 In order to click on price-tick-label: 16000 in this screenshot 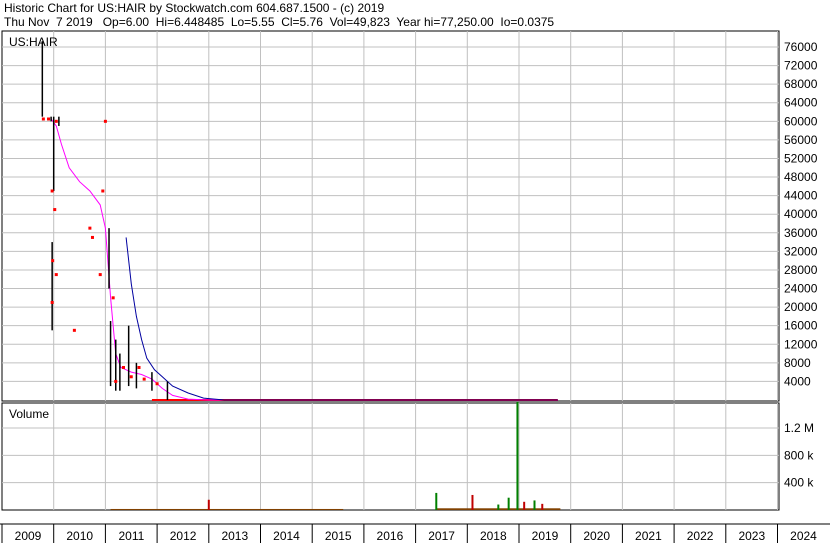, I will do `click(801, 326)`.